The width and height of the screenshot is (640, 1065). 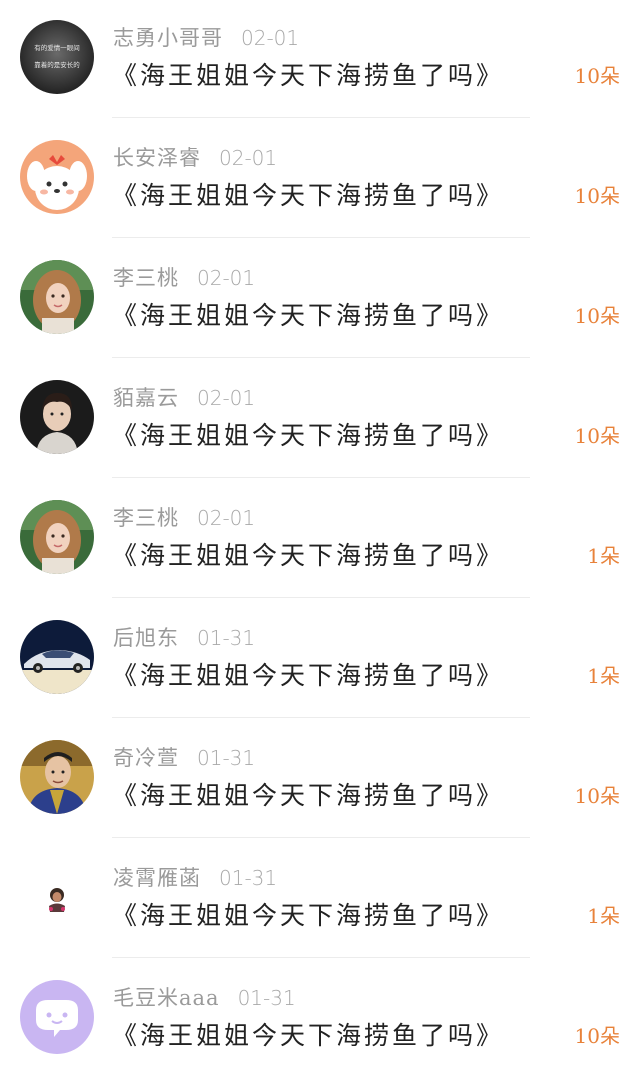 What do you see at coordinates (168, 37) in the screenshot?
I see `sender-name: 志勇小哥哥` at bounding box center [168, 37].